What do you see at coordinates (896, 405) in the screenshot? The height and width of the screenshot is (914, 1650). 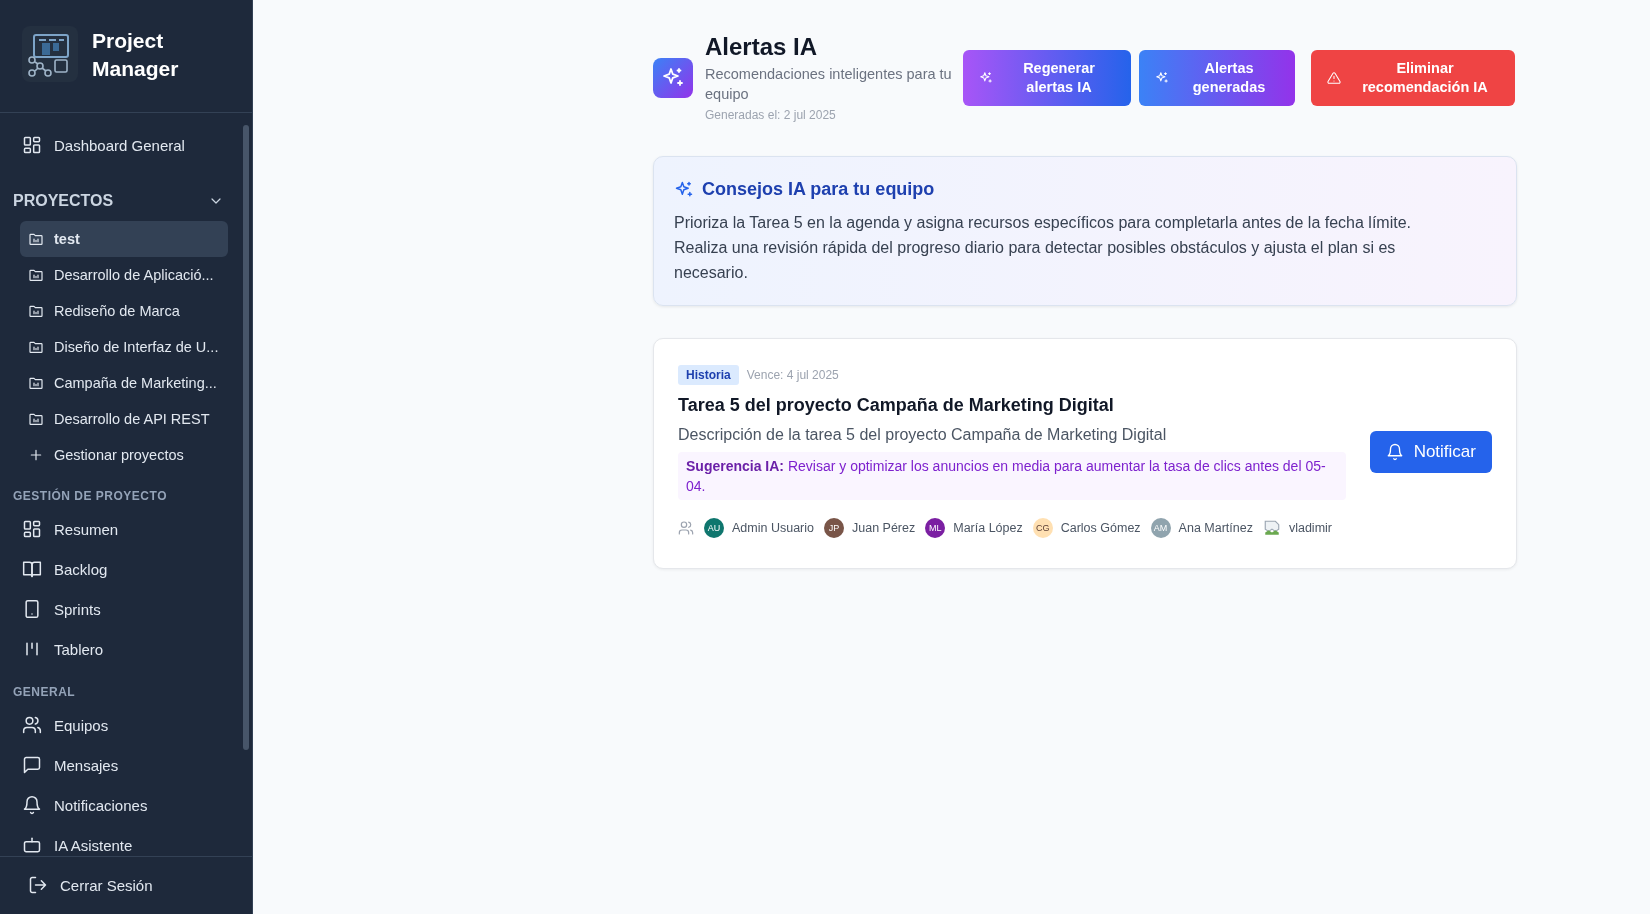 I see `task-title: Tarea 5 del proyecto Campaña de Marketing Digital` at bounding box center [896, 405].